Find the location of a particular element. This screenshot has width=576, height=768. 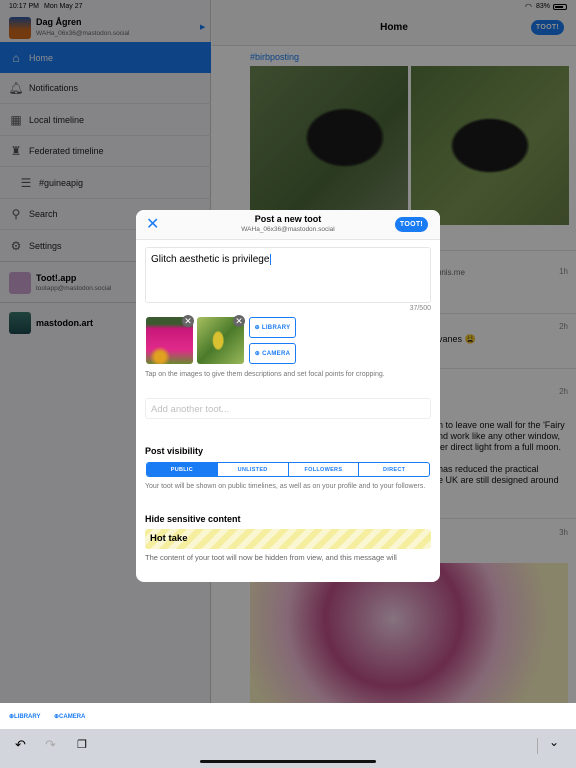

divider is located at coordinates (537, 746).